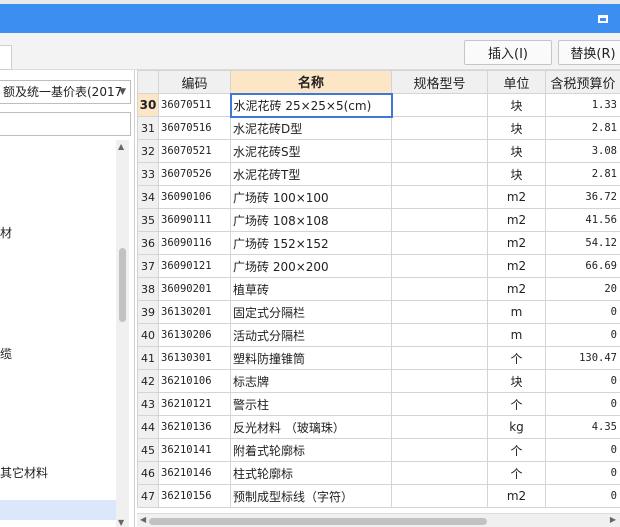 The image size is (620, 527). What do you see at coordinates (311, 496) in the screenshot?
I see `cell-name: 预制成型标线（字符）` at bounding box center [311, 496].